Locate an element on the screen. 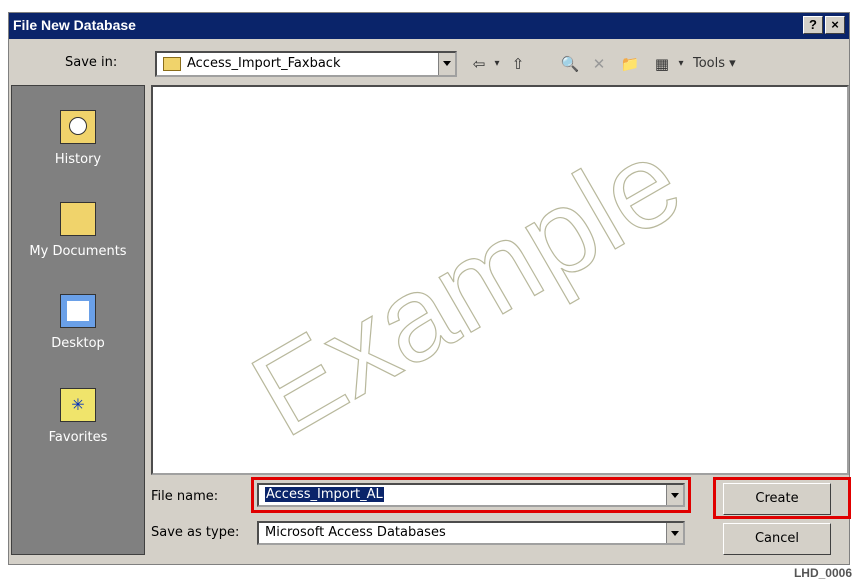 The height and width of the screenshot is (585, 854). file-name-dropdown-arrow is located at coordinates (674, 495).